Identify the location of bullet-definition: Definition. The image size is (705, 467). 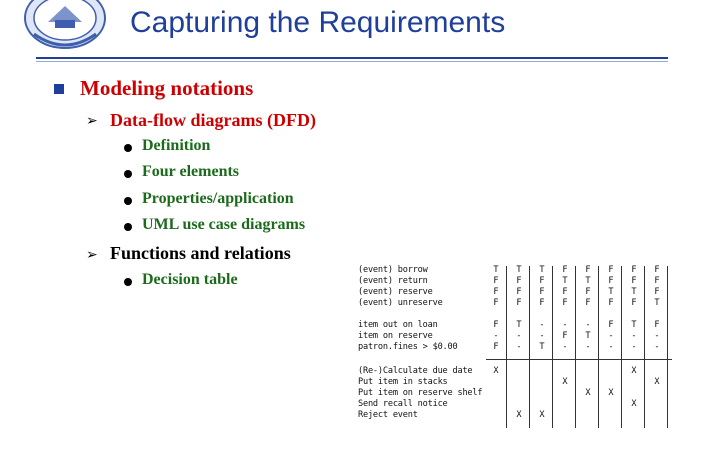
(176, 145).